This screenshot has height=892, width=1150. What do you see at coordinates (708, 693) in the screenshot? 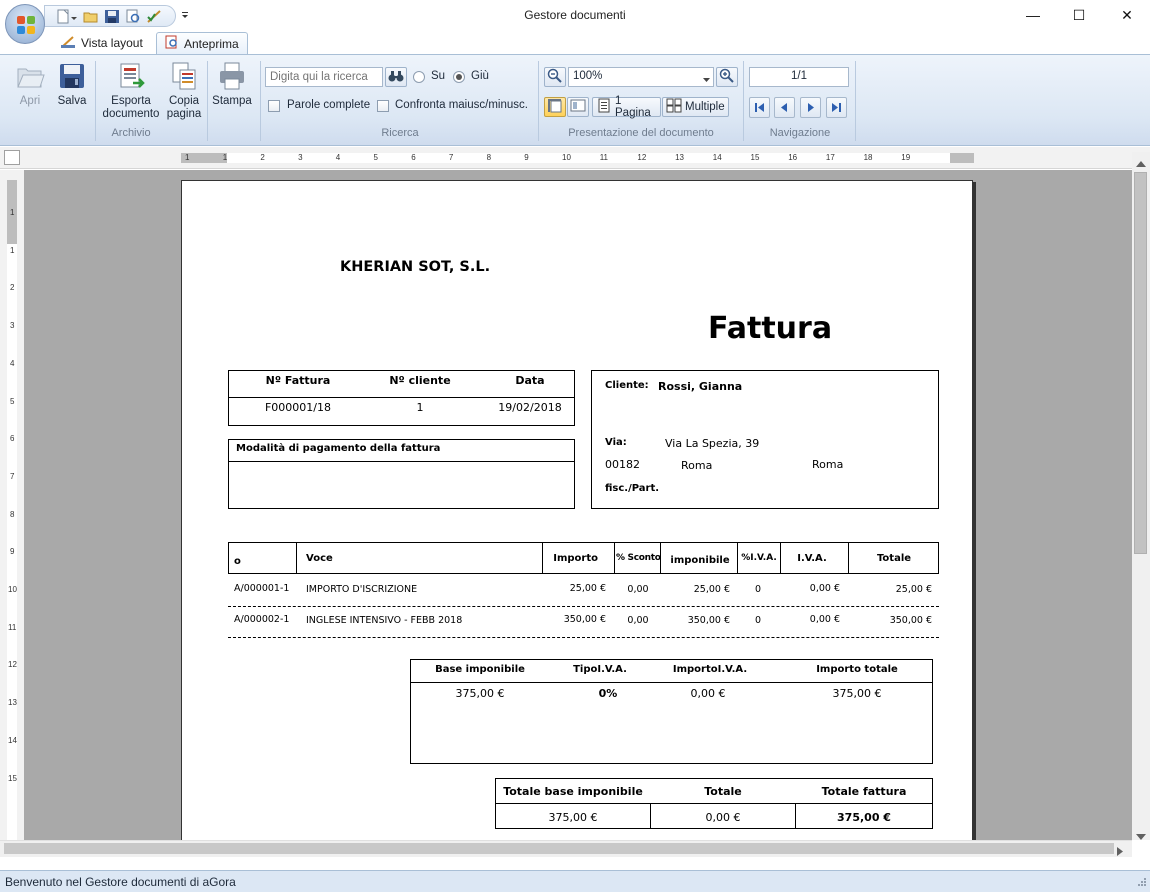
I see `tax-amount-value: 0,00 €` at bounding box center [708, 693].